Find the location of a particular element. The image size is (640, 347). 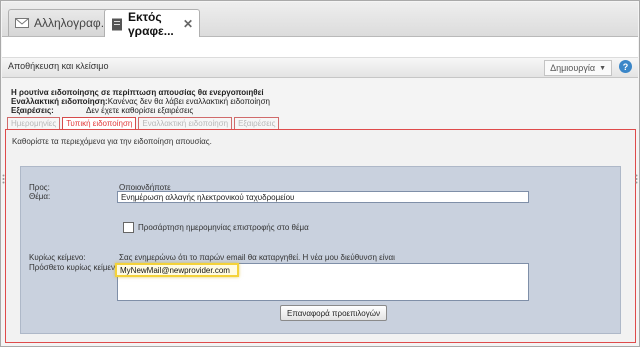

save-and-close-button: Αποθήκευση και κλείσιμο is located at coordinates (58, 66).